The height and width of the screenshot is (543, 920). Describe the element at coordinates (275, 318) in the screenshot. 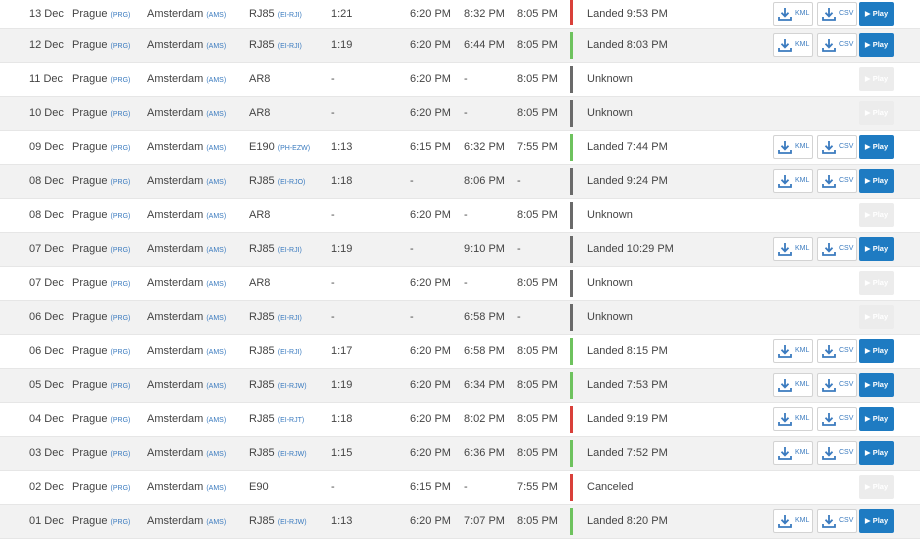

I see `aircraft: RJ85 (EI-RJI)` at that location.